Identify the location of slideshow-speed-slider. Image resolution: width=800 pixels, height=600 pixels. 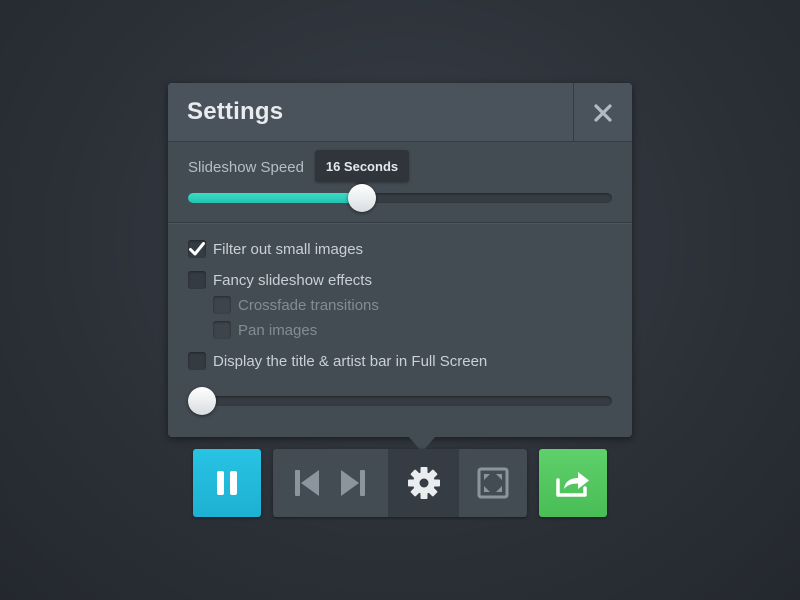
(400, 198).